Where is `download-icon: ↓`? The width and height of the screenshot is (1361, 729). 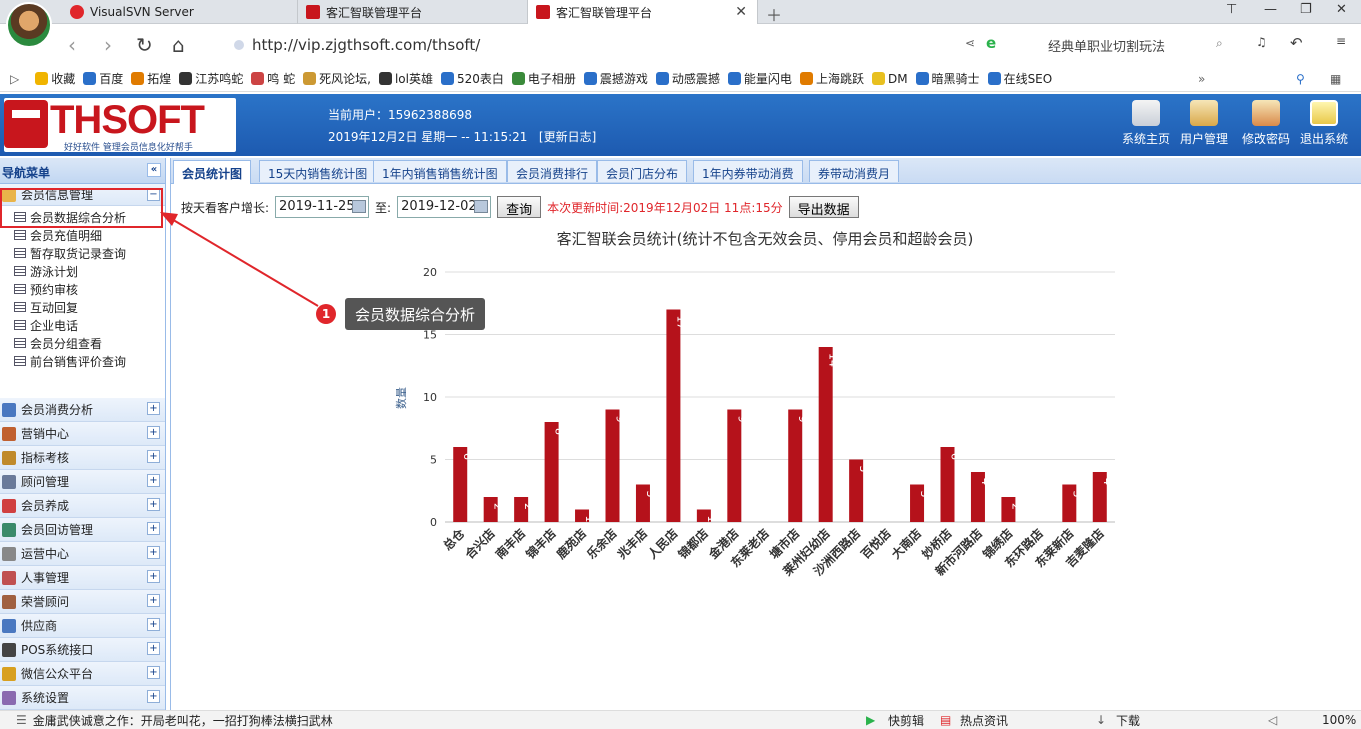 download-icon: ↓ is located at coordinates (1101, 720).